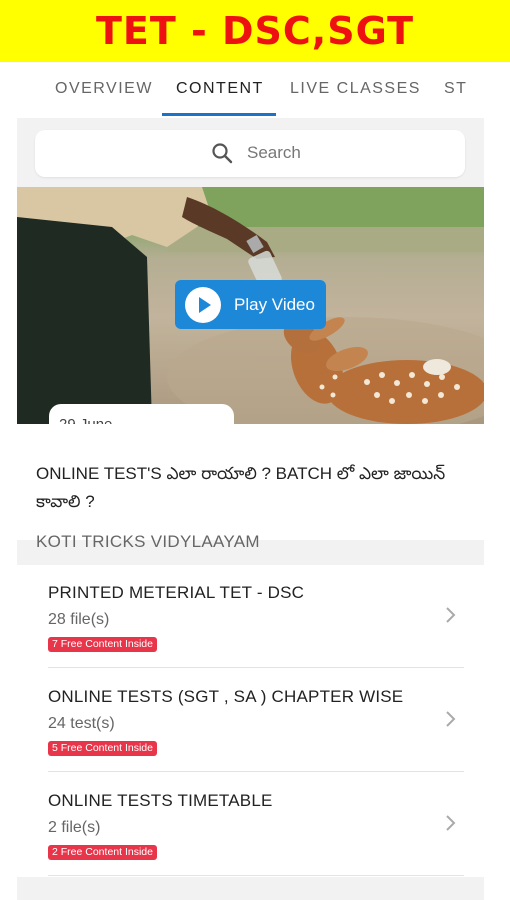 The width and height of the screenshot is (510, 900). I want to click on free-content-badge: 2 Free Content Inside, so click(102, 852).